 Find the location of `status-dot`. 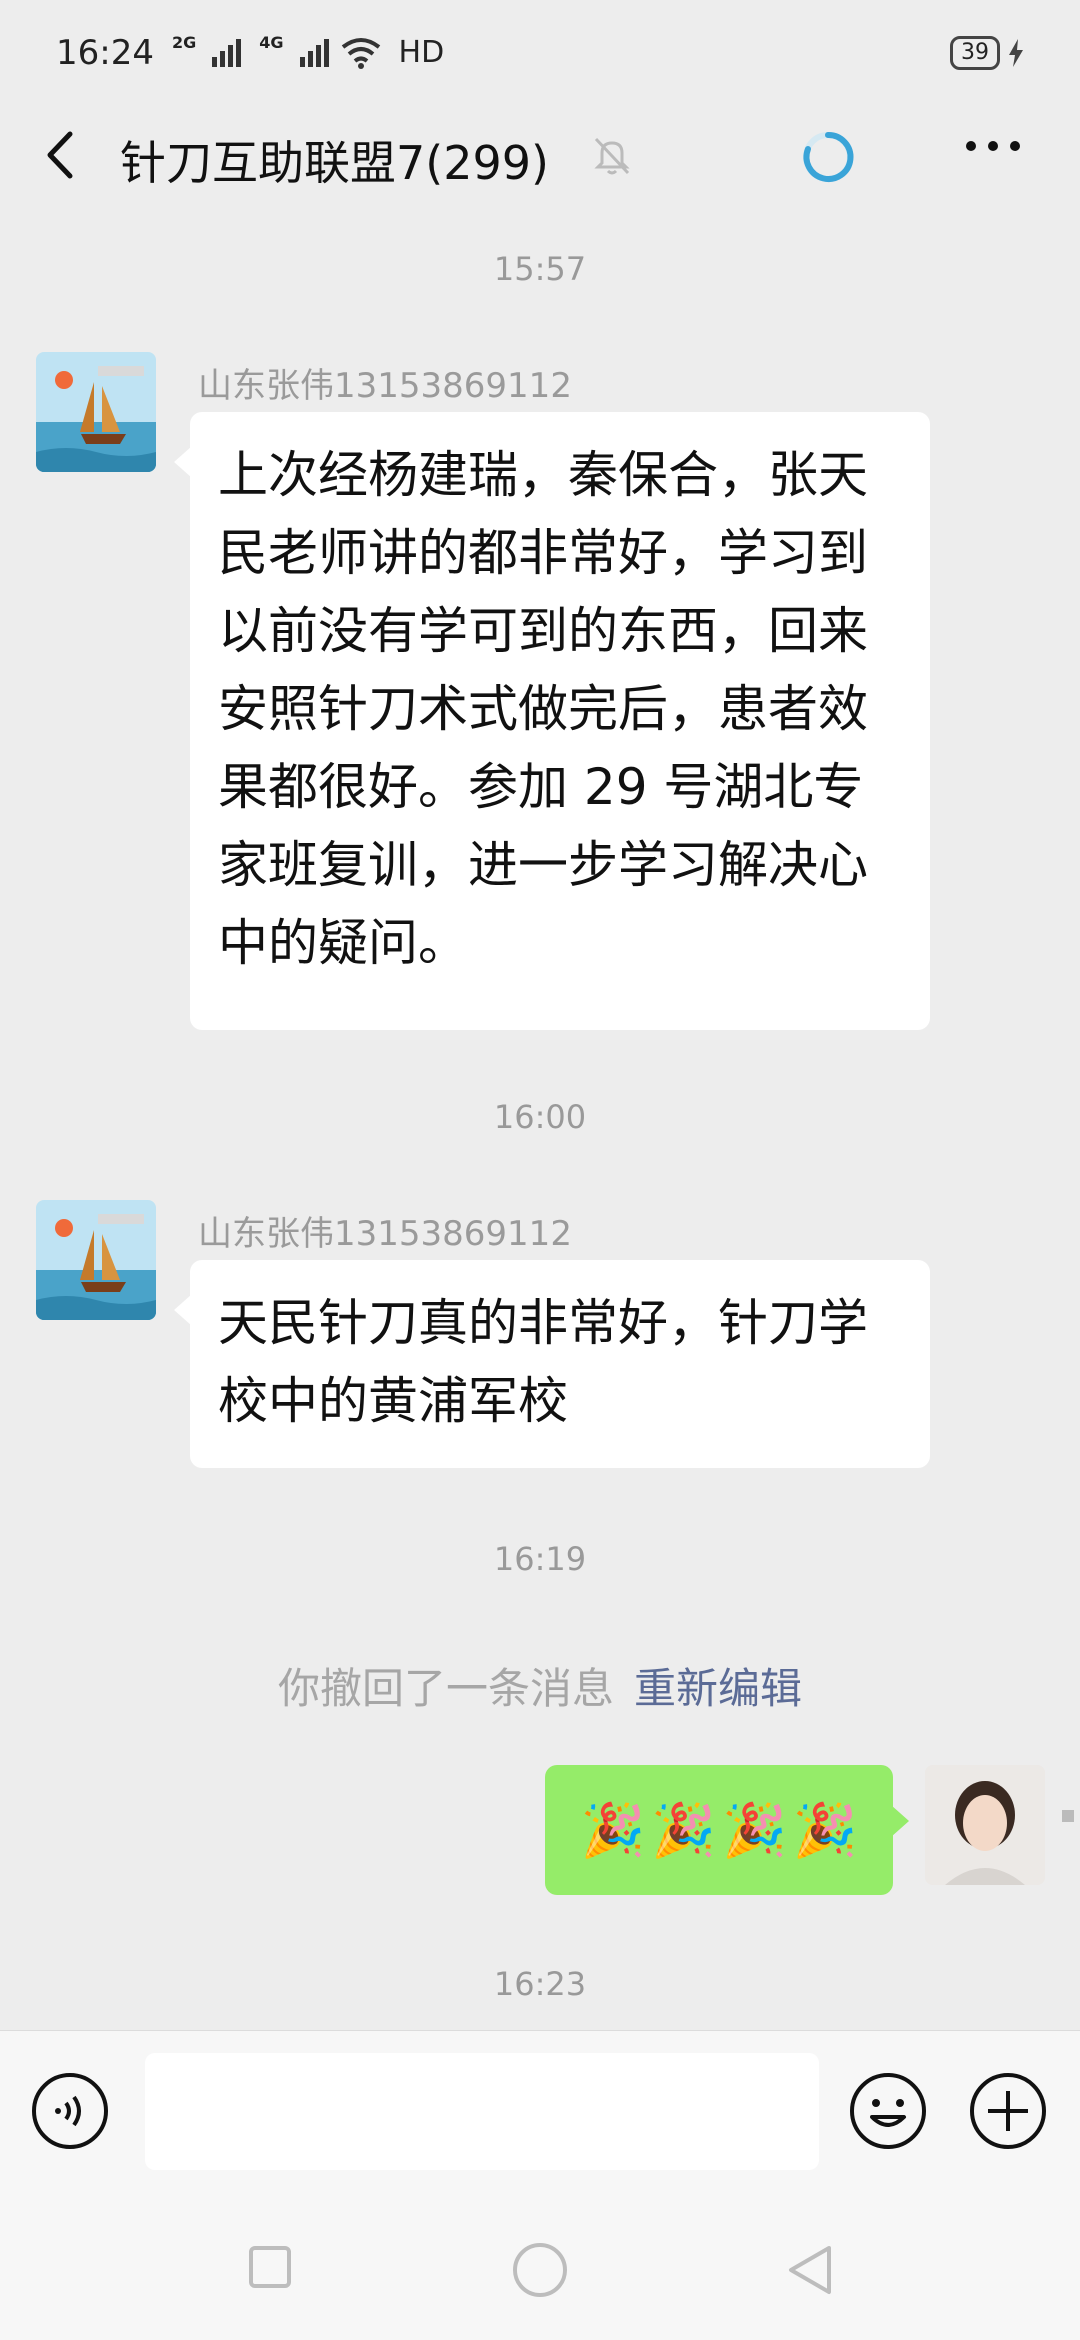

status-dot is located at coordinates (1068, 1816).